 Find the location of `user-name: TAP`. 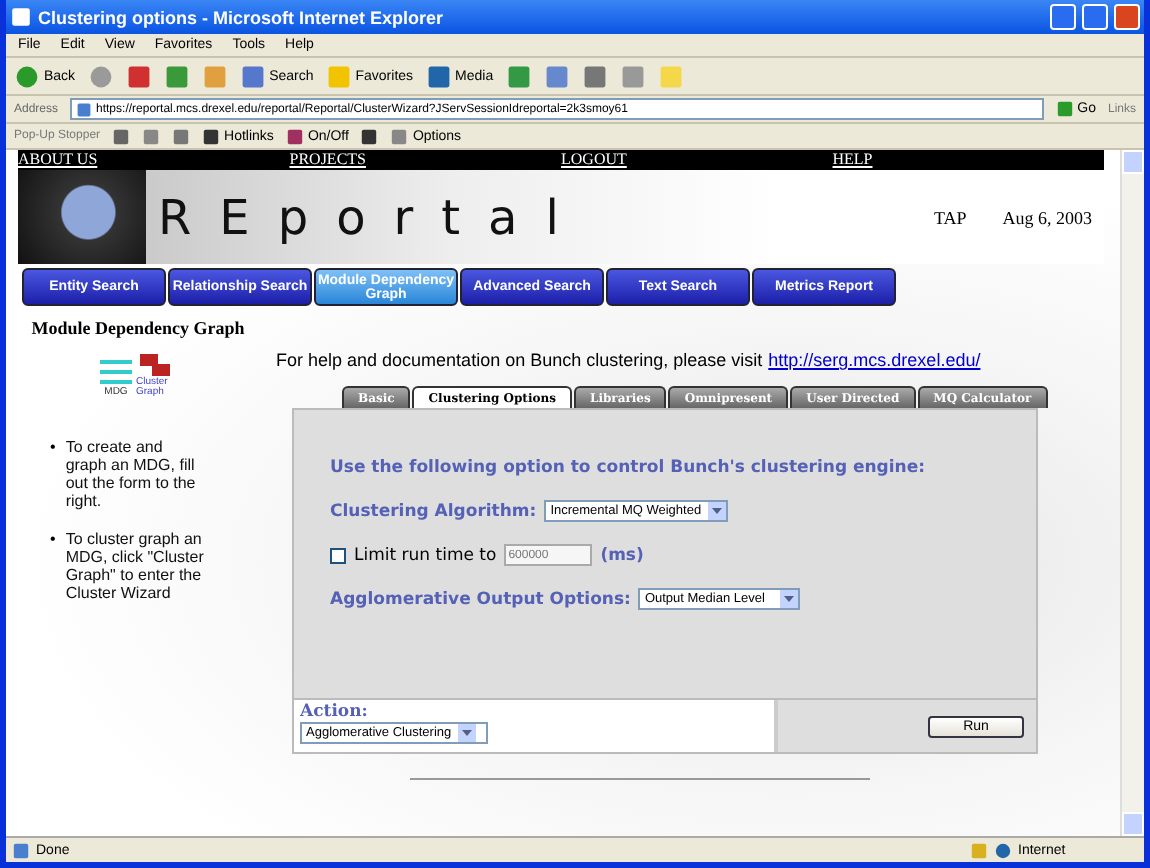

user-name: TAP is located at coordinates (950, 217).